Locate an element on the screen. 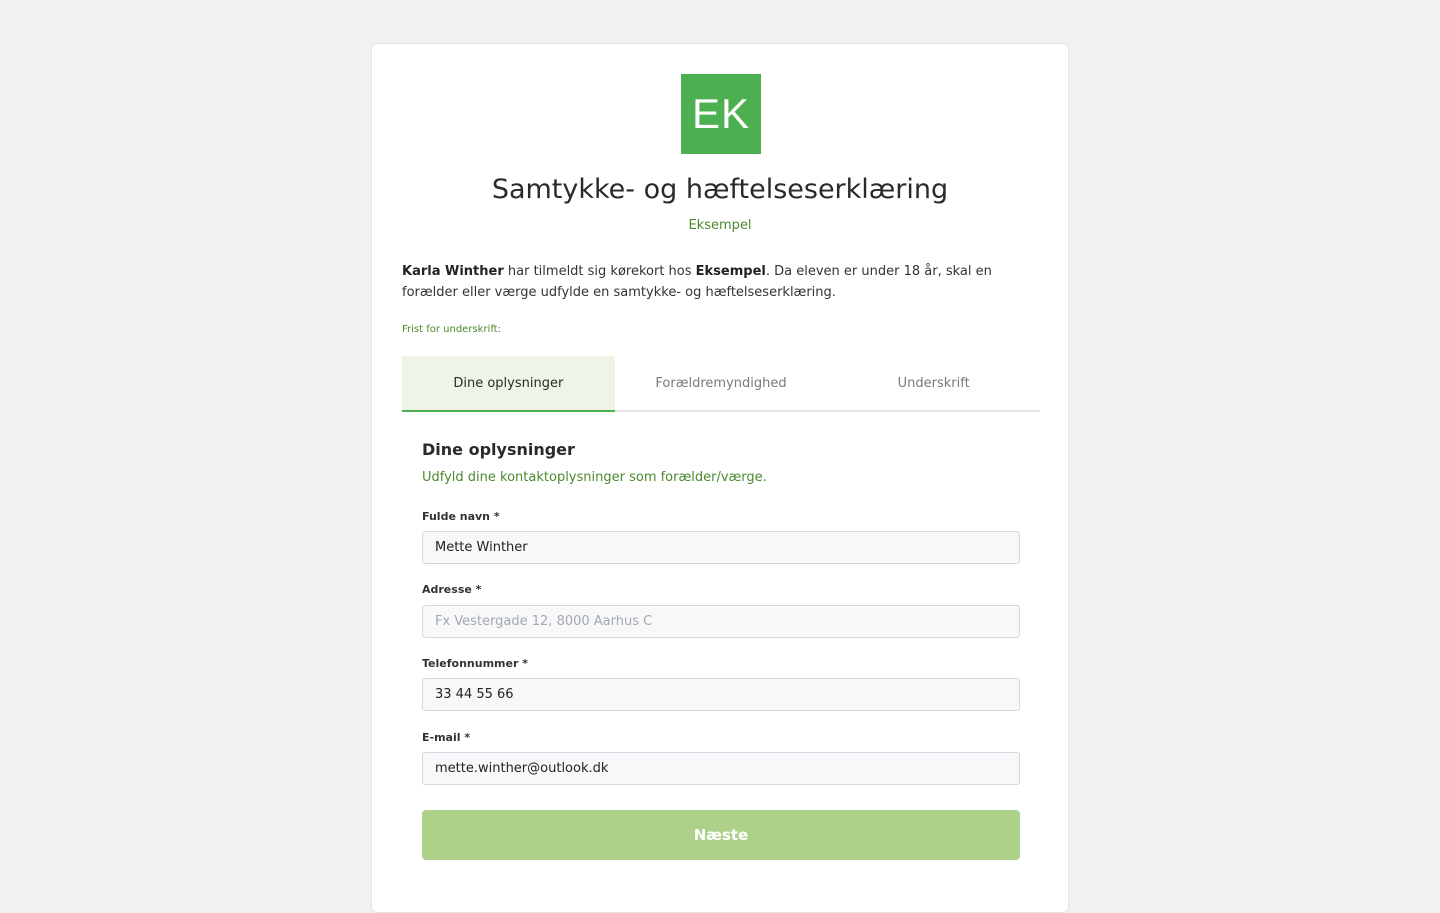 The image size is (1440, 913). intro-text-part1: har tilmeldt sig kørekort hos is located at coordinates (599, 271).